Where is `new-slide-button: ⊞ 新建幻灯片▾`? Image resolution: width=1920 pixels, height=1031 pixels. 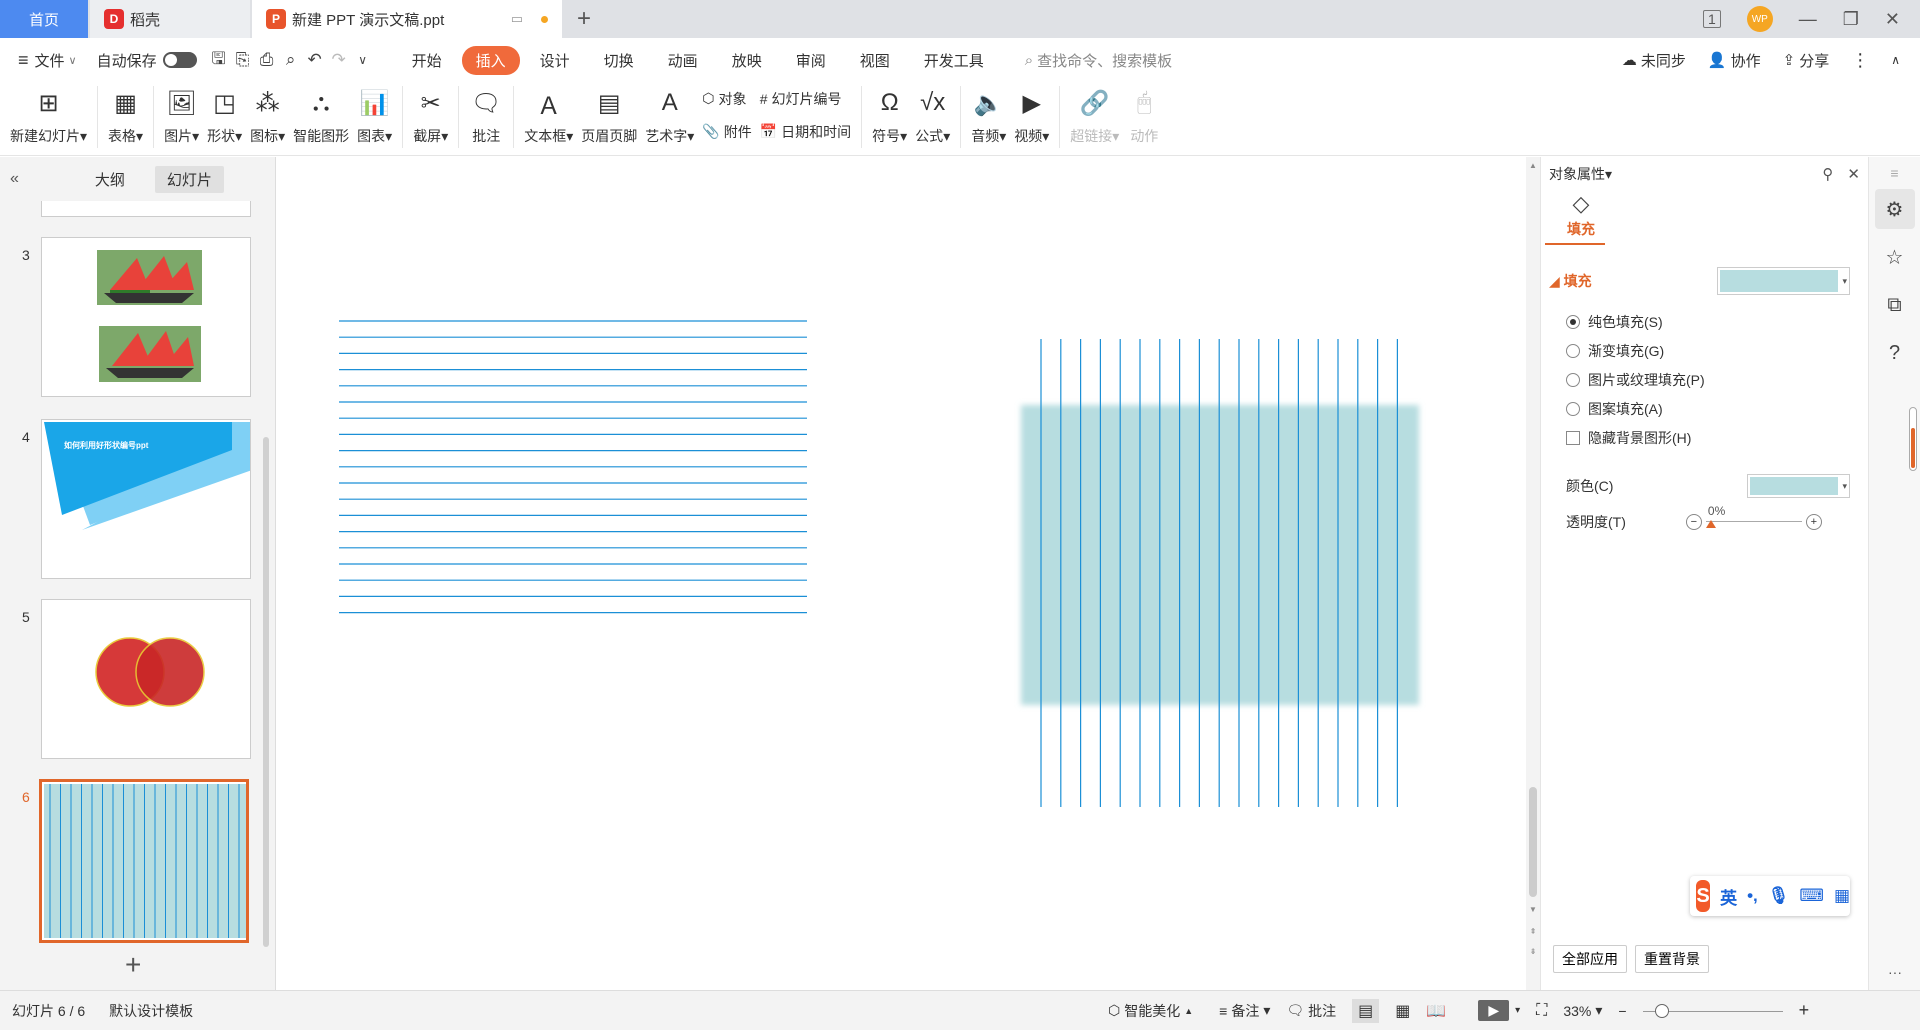 new-slide-button: ⊞ 新建幻灯片▾ is located at coordinates (48, 115).